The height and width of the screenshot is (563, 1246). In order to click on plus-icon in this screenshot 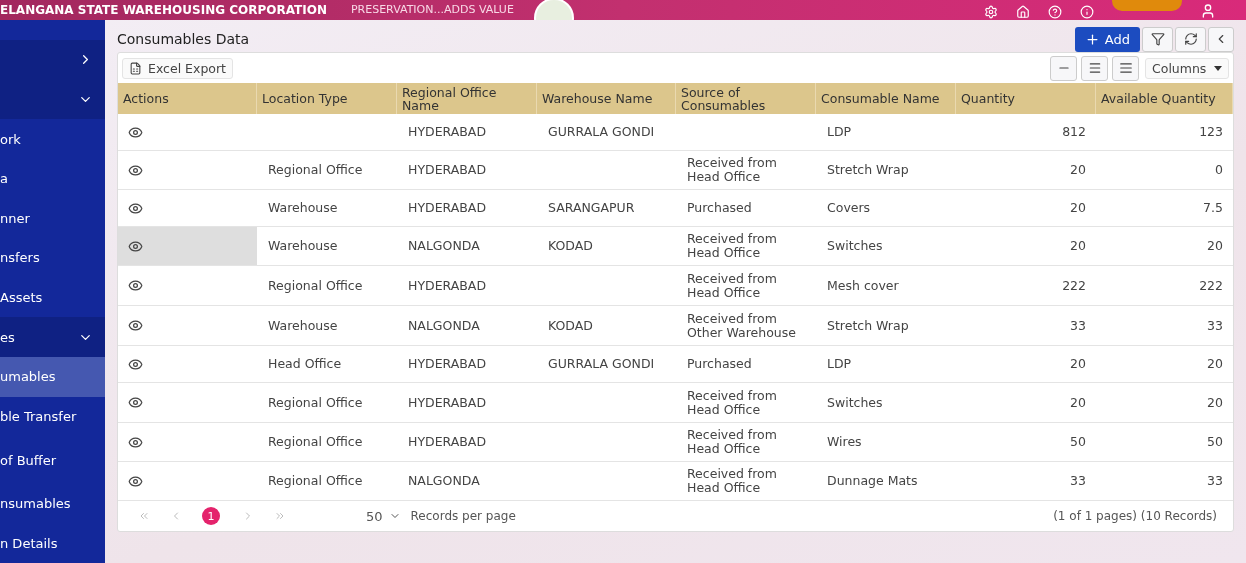, I will do `click(1092, 39)`.